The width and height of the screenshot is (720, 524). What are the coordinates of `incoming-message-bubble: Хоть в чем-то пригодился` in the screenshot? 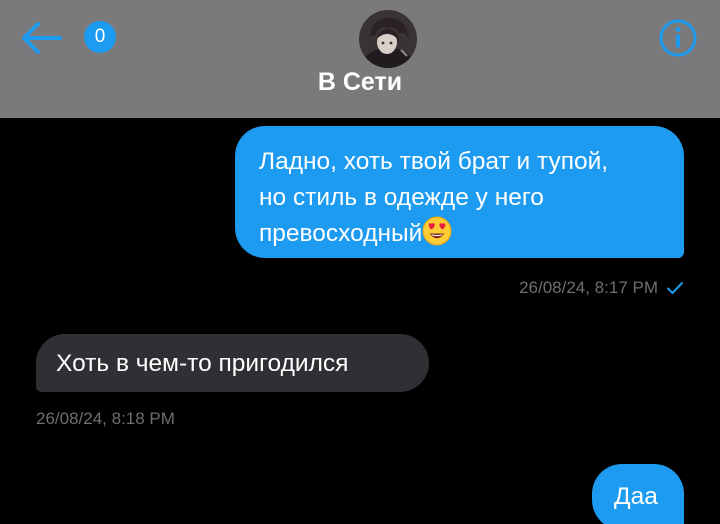 It's located at (232, 363).